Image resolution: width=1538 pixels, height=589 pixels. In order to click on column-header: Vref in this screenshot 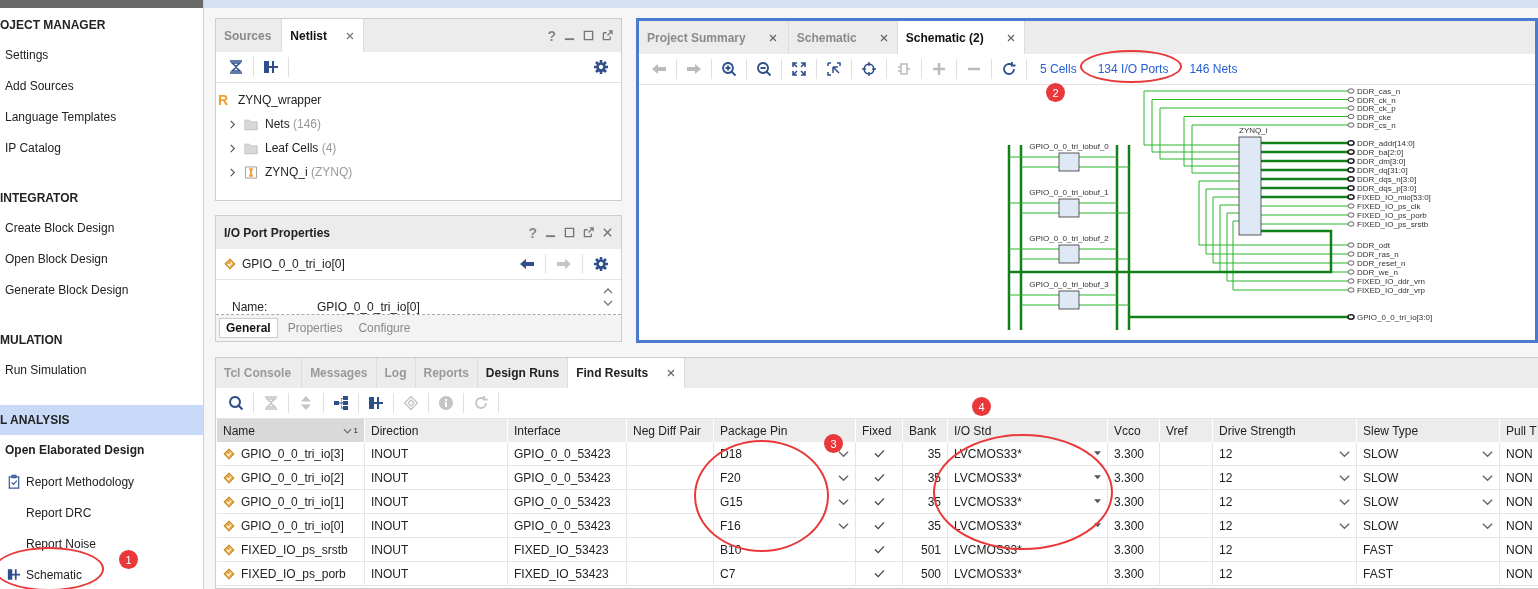, I will do `click(1177, 430)`.